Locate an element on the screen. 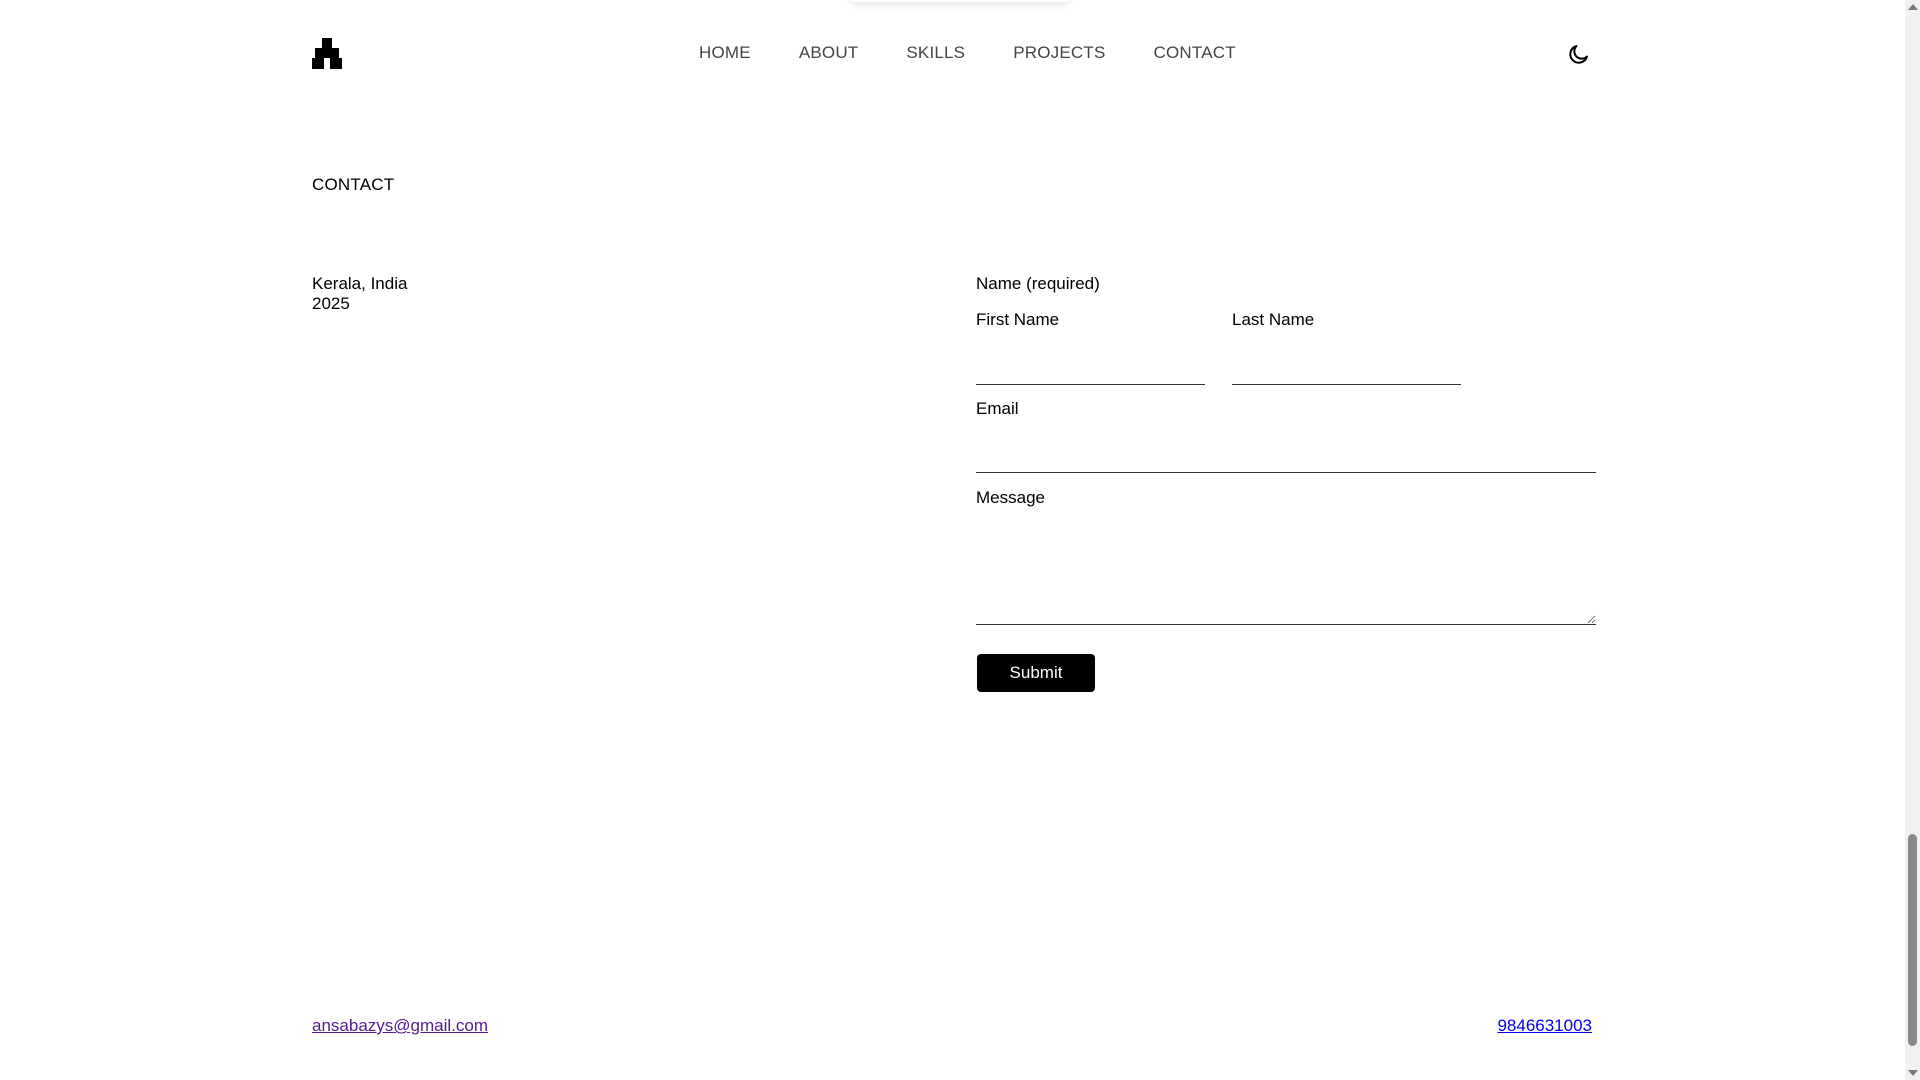 This screenshot has width=1920, height=1080. brand-logo-icon is located at coordinates (327, 53).